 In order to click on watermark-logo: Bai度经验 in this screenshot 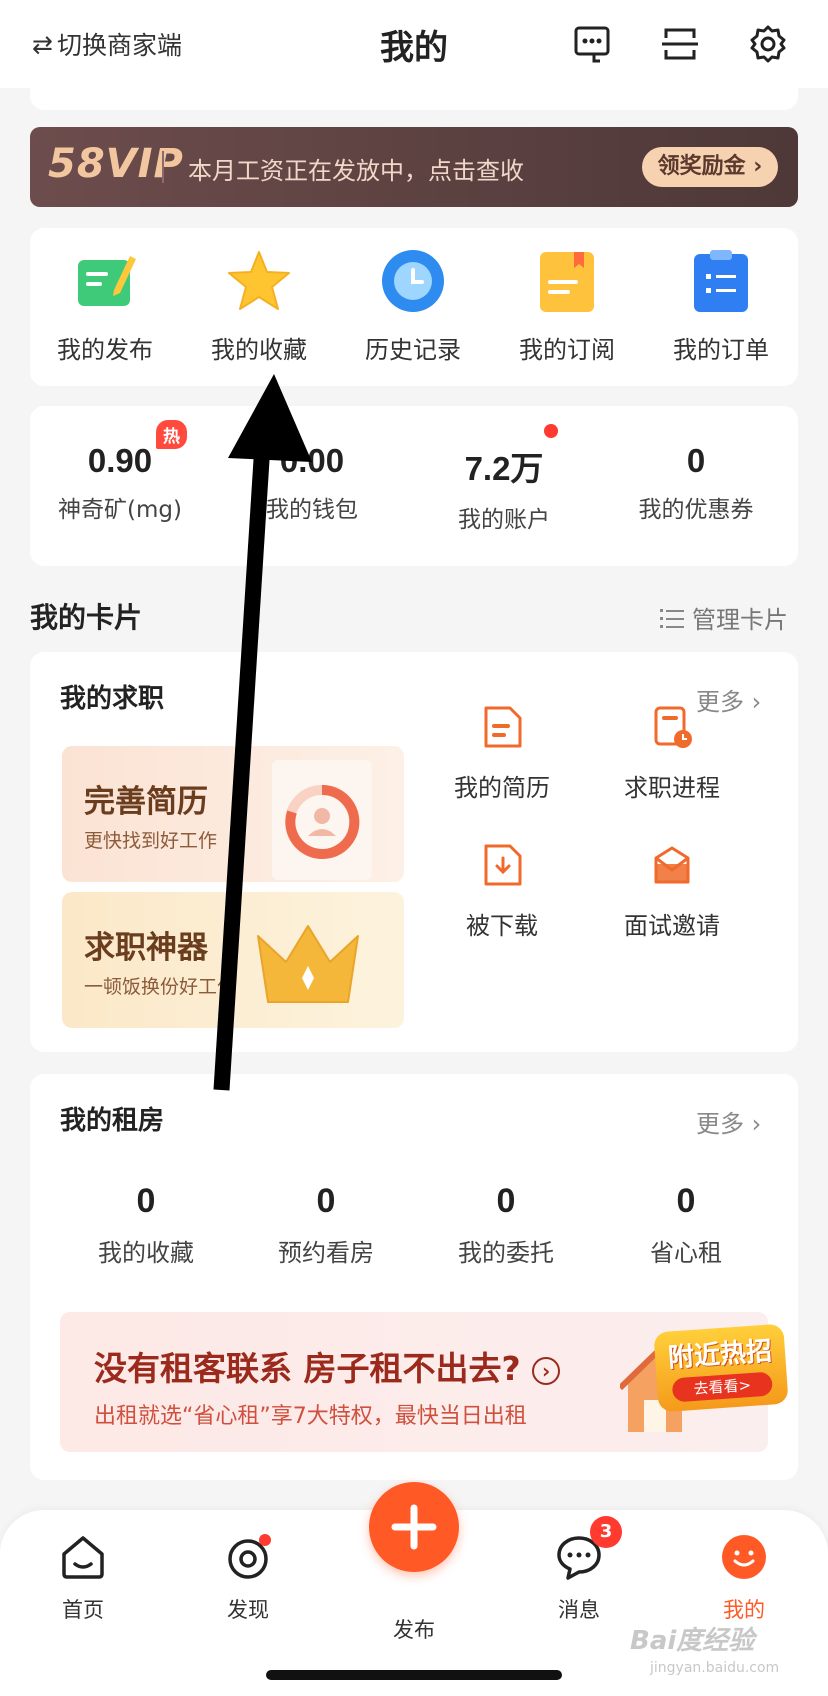, I will do `click(692, 1641)`.